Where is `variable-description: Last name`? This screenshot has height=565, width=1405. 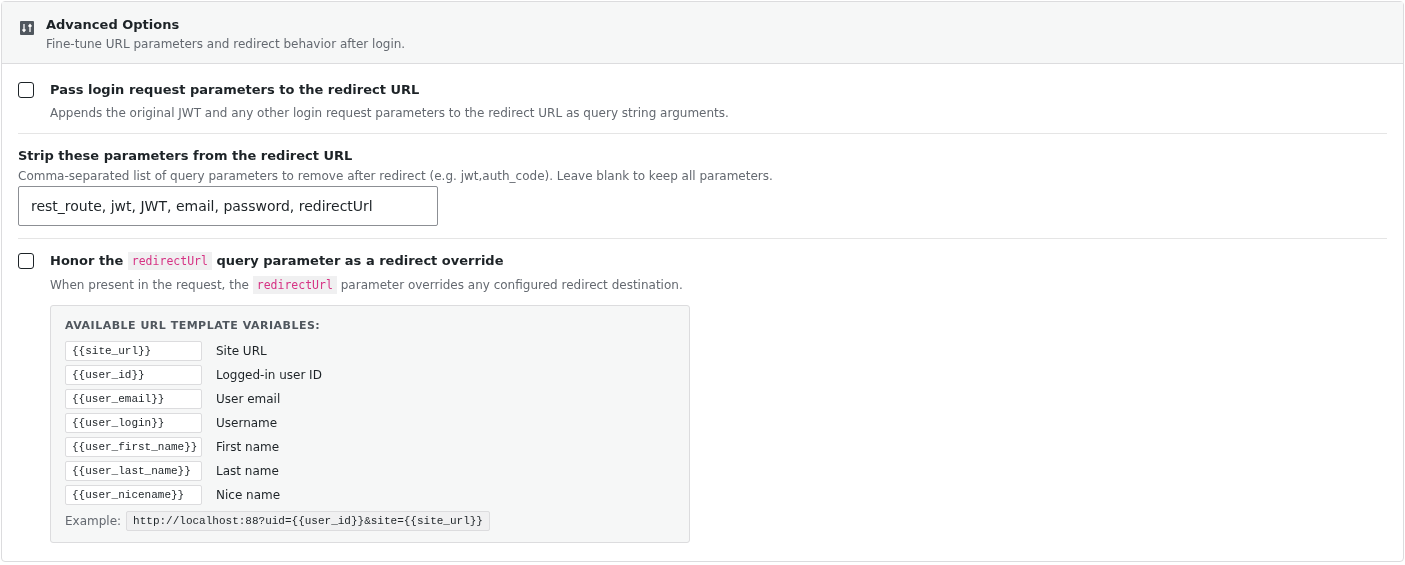 variable-description: Last name is located at coordinates (248, 471).